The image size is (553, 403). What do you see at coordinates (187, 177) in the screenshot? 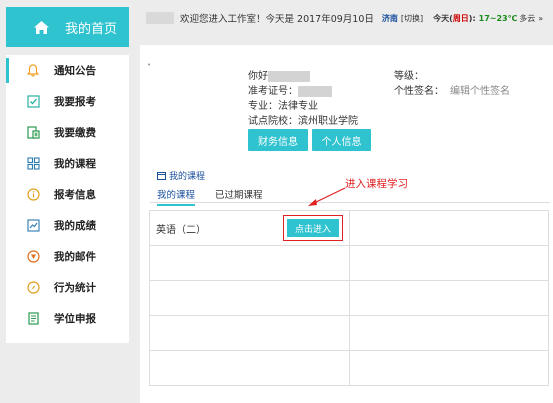
I see `my-courses-title: 我的课程` at bounding box center [187, 177].